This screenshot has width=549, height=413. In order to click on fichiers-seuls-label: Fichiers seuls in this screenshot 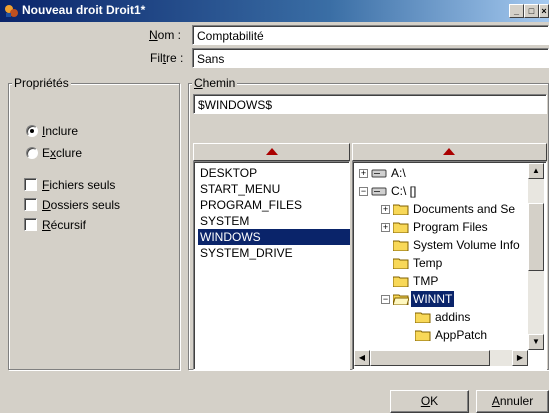, I will do `click(78, 185)`.